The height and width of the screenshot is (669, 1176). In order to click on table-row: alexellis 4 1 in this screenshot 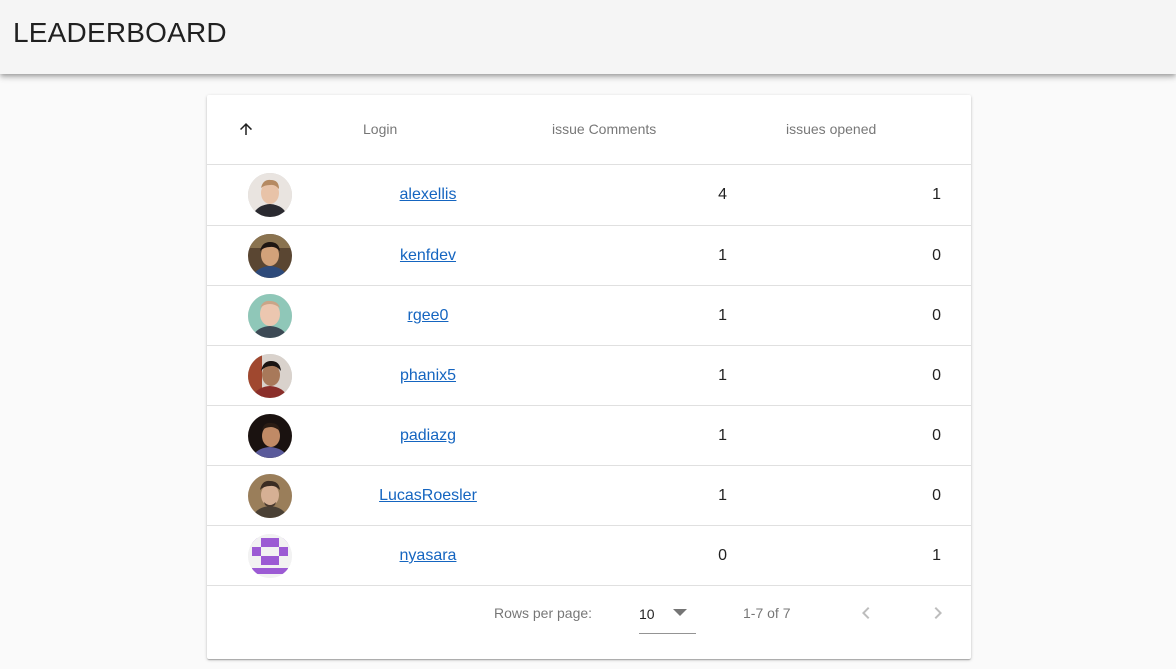, I will do `click(589, 195)`.